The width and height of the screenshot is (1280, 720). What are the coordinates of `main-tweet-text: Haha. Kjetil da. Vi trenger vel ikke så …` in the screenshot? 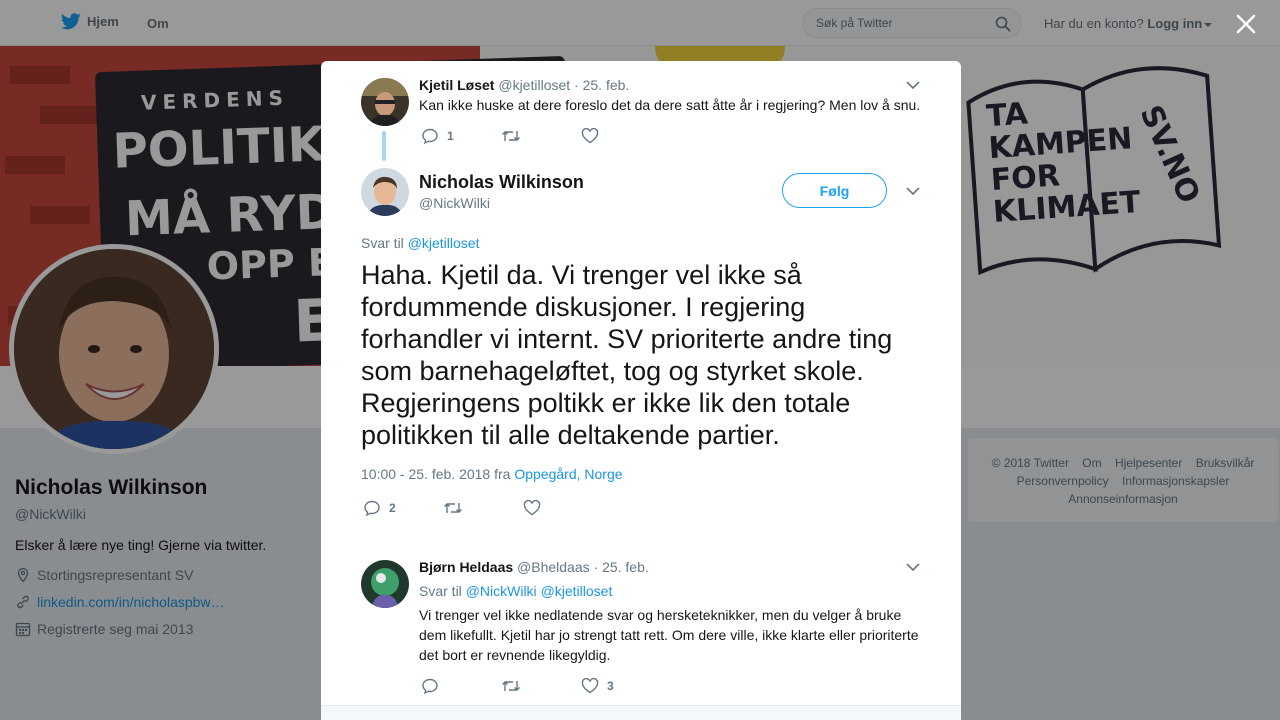 It's located at (627, 355).